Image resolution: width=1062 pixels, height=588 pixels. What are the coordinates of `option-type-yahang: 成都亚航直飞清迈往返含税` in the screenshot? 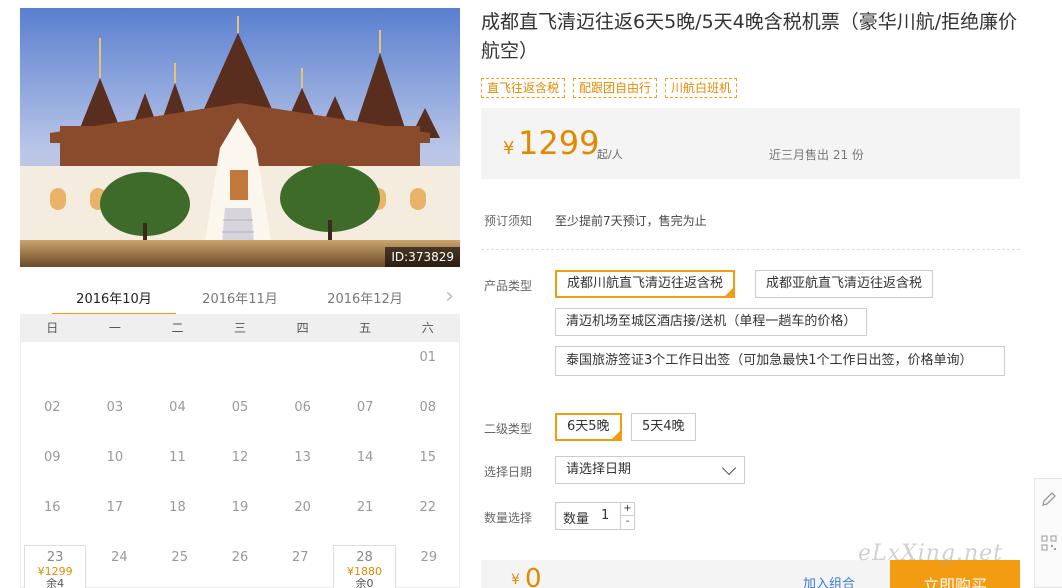 It's located at (844, 284).